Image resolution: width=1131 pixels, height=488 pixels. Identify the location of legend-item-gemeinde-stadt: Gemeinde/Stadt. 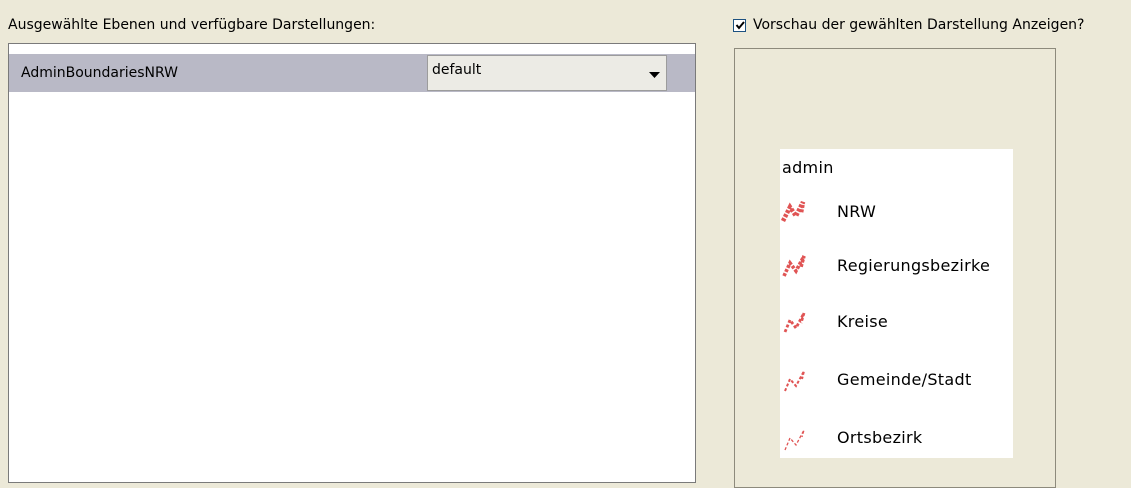
(896, 379).